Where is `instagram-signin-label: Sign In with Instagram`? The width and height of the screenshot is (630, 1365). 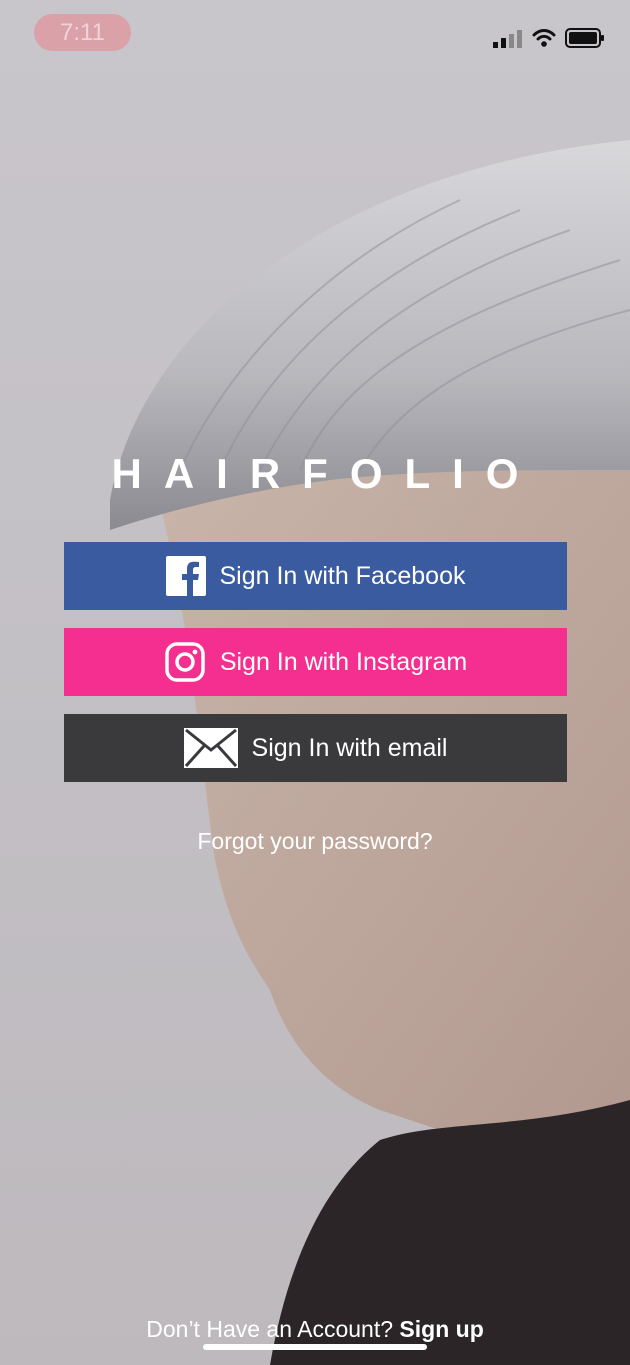 instagram-signin-label: Sign In with Instagram is located at coordinates (343, 661).